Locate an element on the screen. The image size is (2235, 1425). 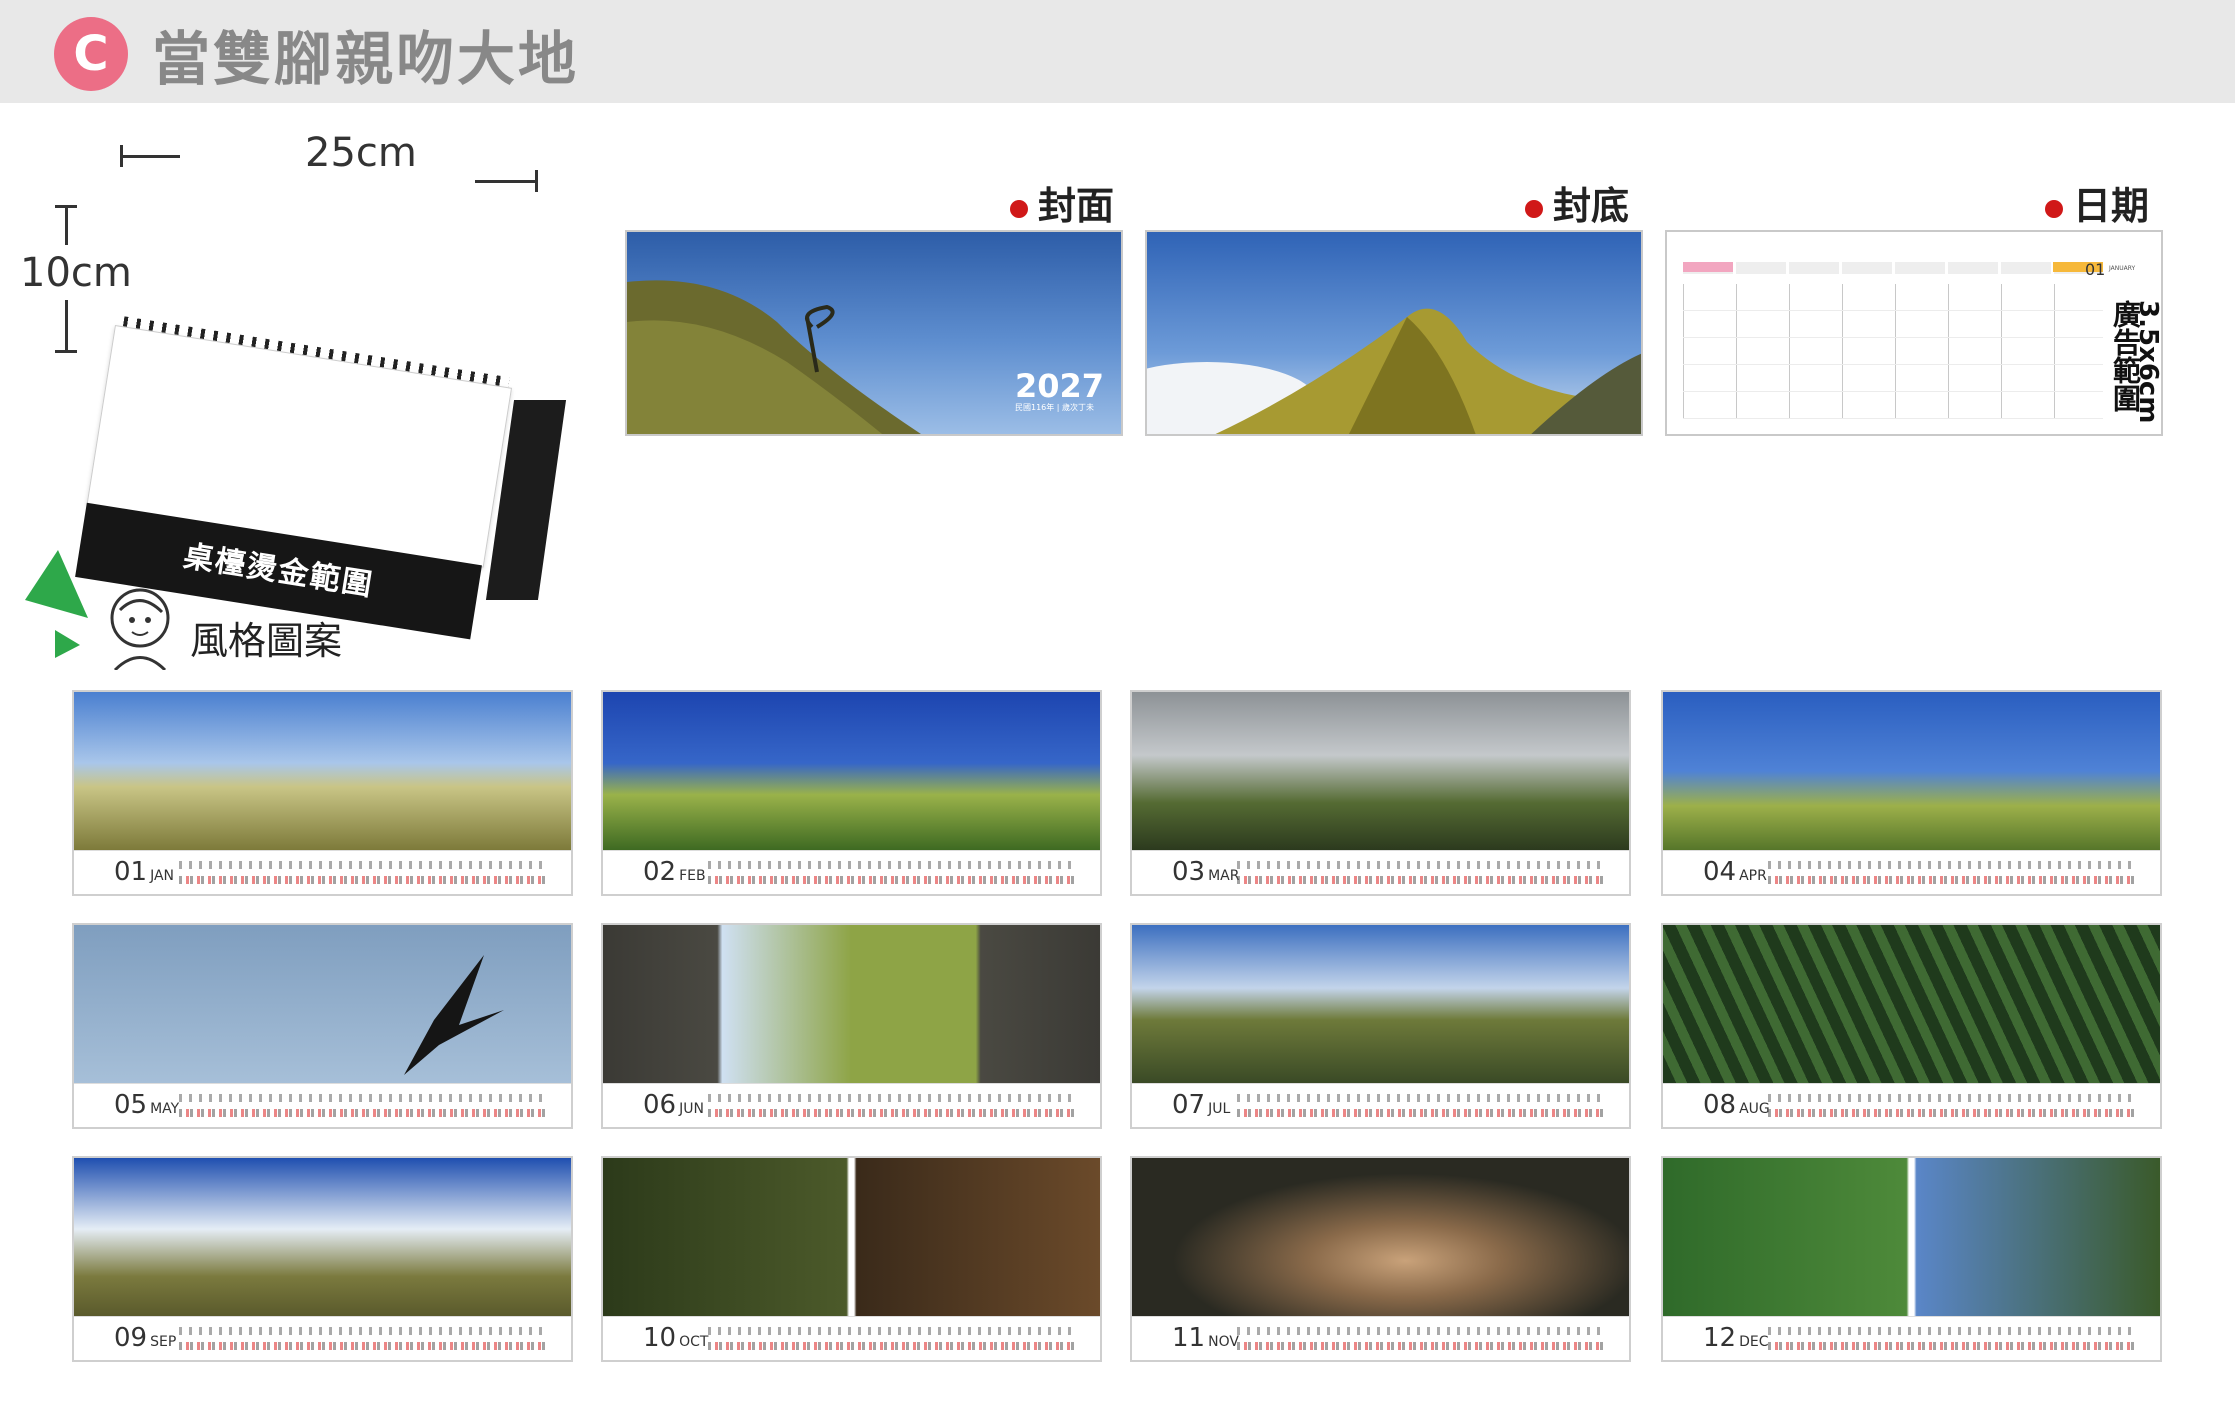
style-section-label: 風格圖案 is located at coordinates (210, 610).